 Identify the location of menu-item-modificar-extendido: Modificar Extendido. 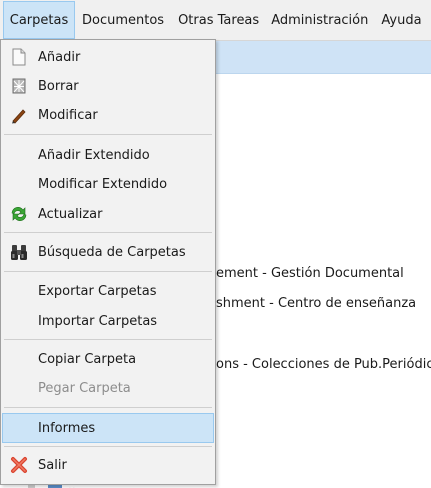
(108, 184).